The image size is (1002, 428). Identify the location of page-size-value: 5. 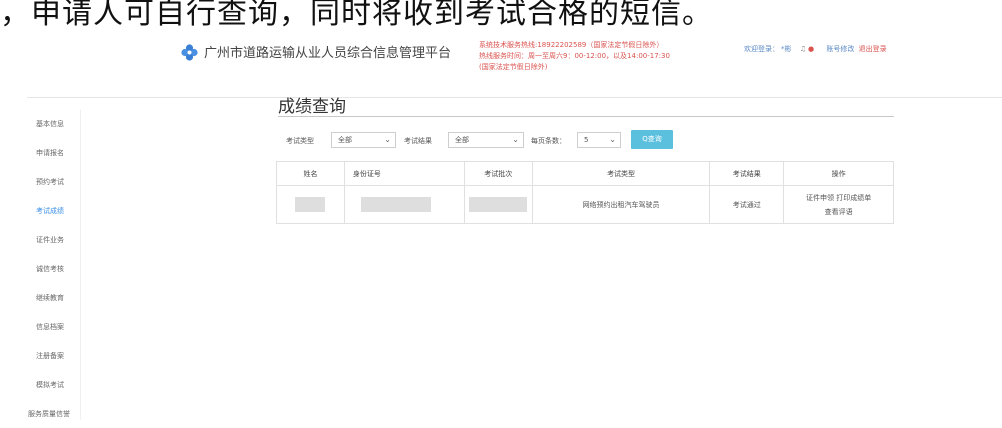
(586, 140).